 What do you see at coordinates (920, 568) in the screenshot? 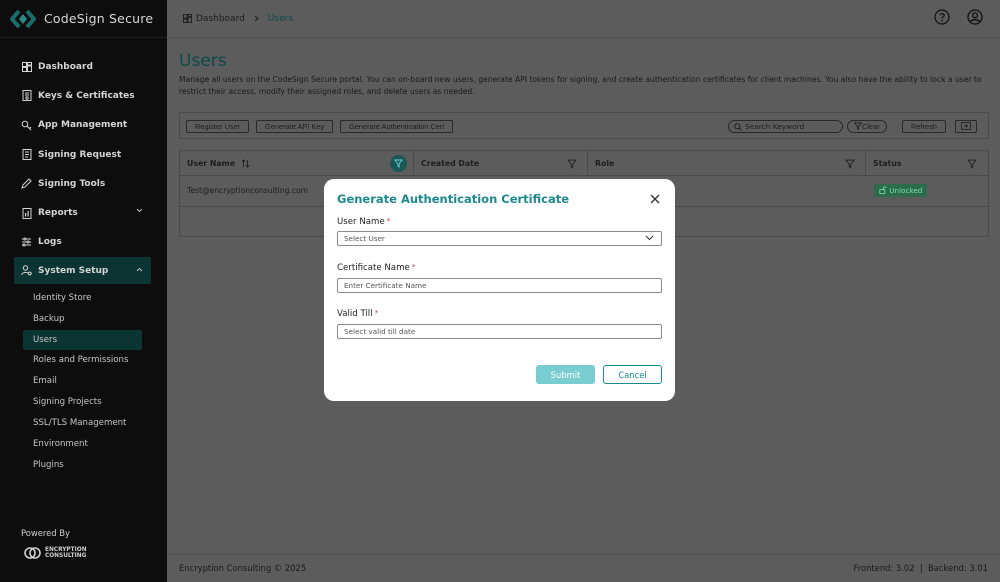
I see `footer-versions: Frontend: 3.02 | Backend: 3.01` at bounding box center [920, 568].